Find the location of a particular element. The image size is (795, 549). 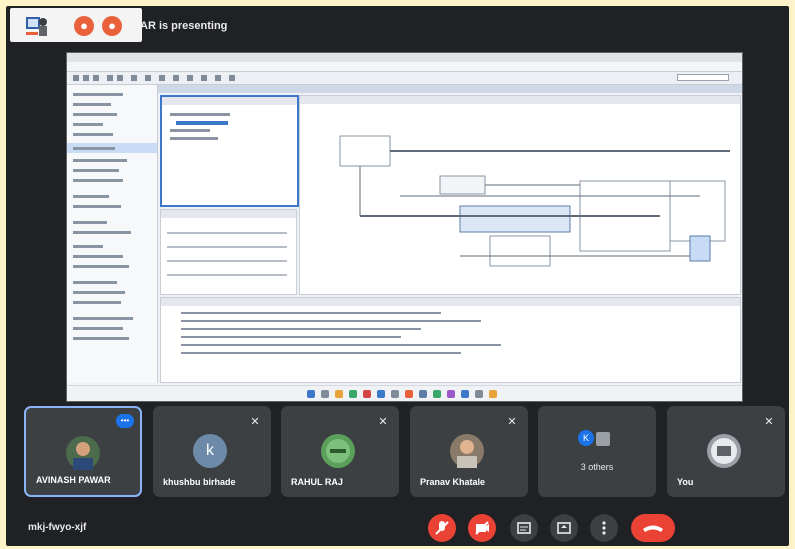

project-title-bar is located at coordinates (450, 89).